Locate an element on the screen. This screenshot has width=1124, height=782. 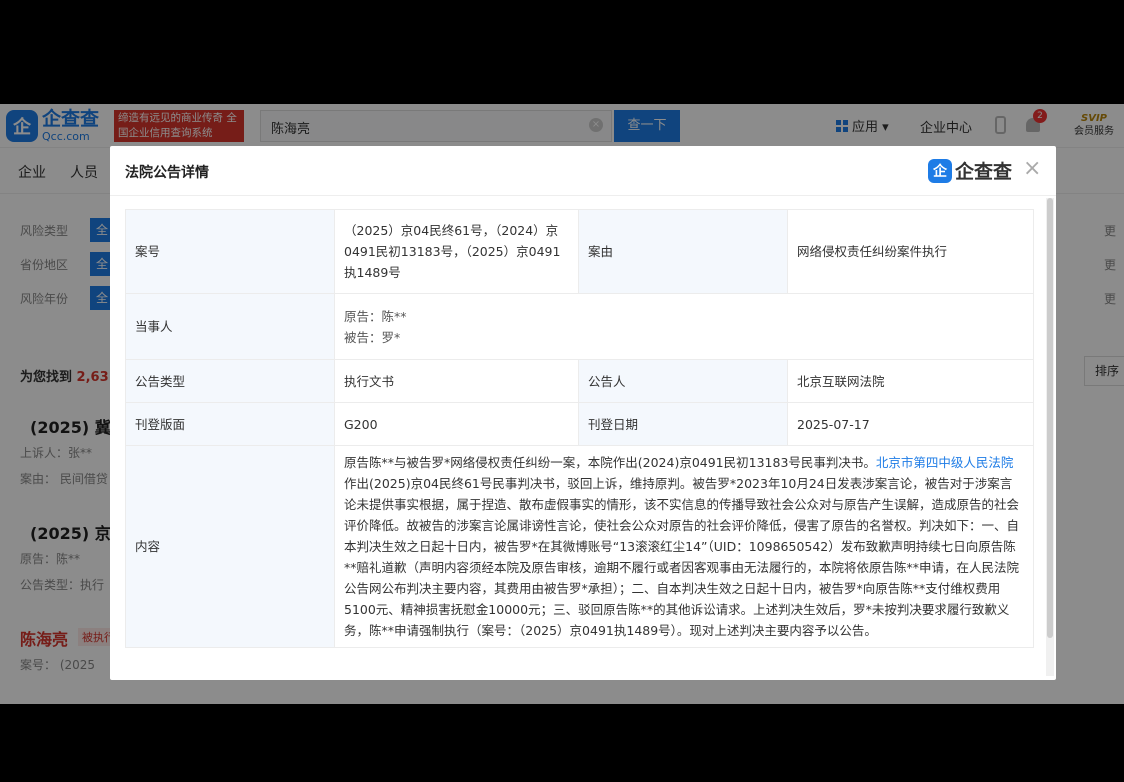
announcer-label: 公告人 is located at coordinates (683, 381).